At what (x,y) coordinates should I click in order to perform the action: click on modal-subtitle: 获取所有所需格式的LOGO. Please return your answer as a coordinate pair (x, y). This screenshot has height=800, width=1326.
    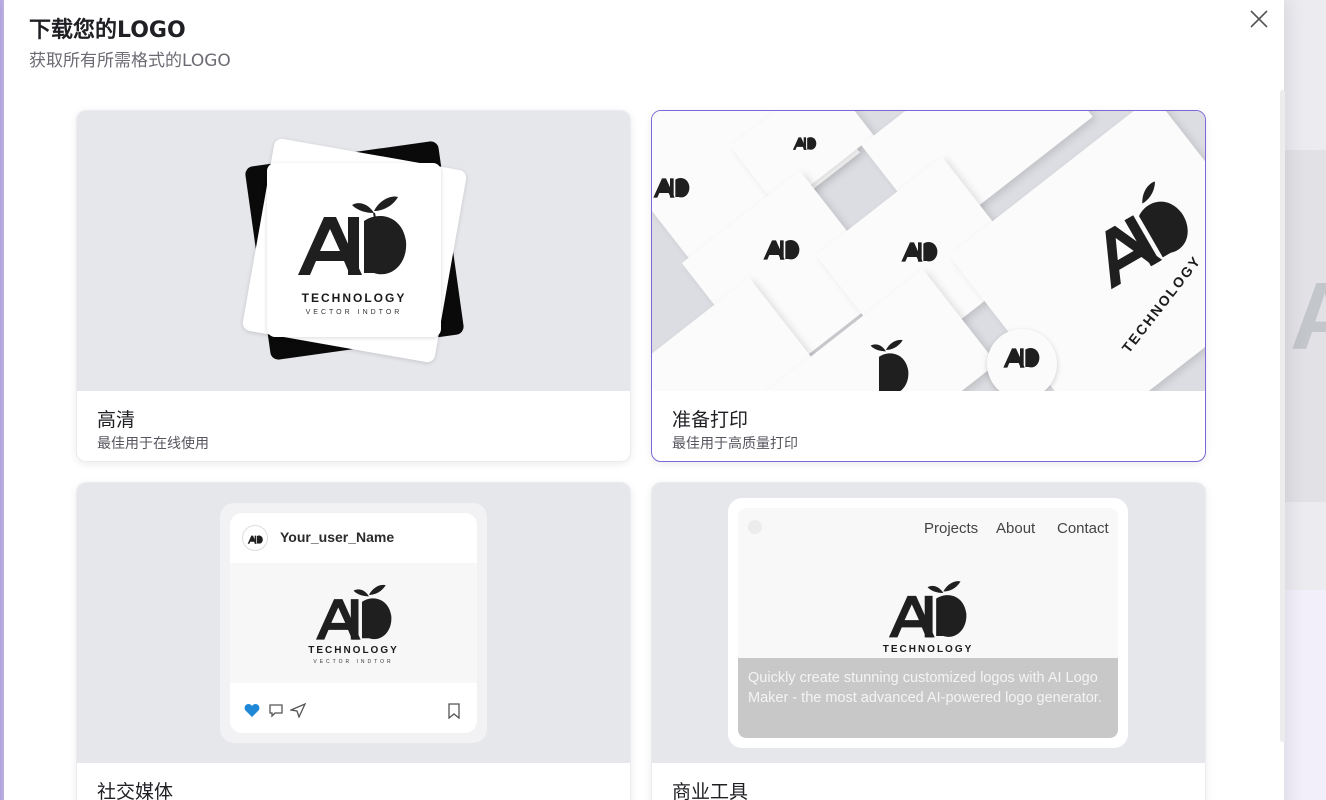
    Looking at the image, I should click on (130, 61).